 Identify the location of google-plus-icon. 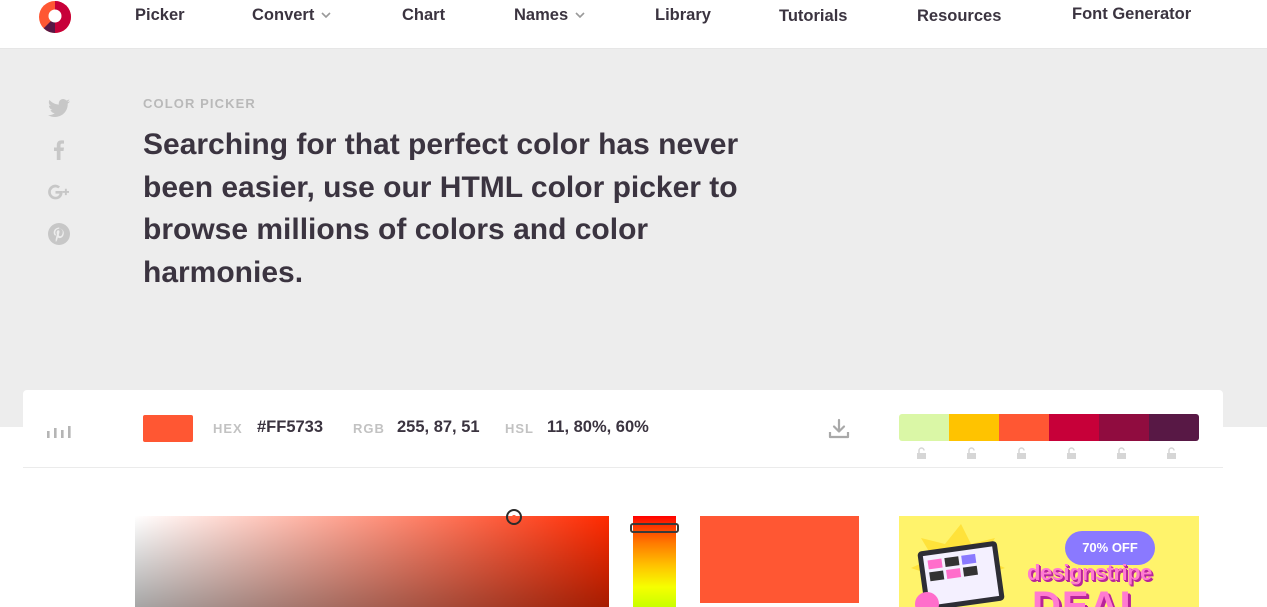
(59, 192).